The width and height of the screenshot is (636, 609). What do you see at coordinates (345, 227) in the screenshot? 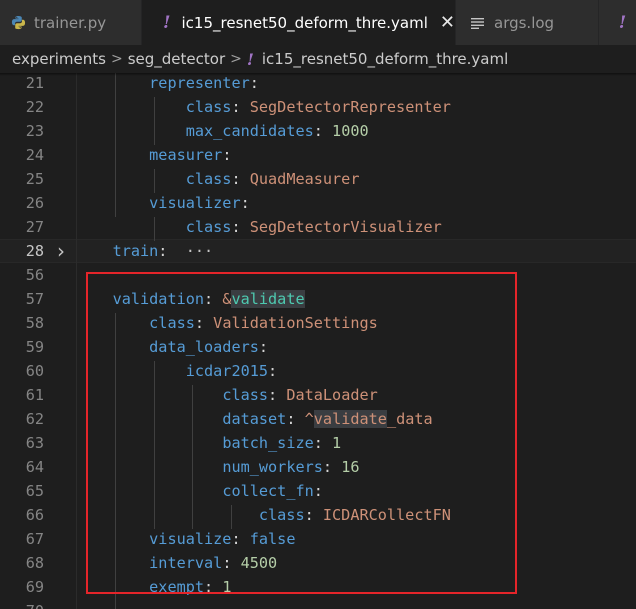
I see `code-token: SegDetectorVisualizer` at bounding box center [345, 227].